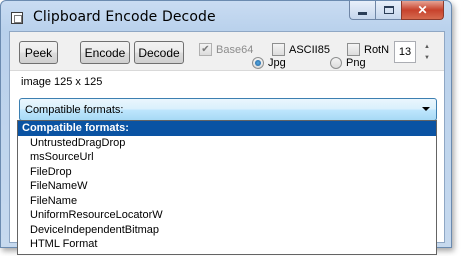 This screenshot has width=462, height=256. What do you see at coordinates (227, 128) in the screenshot?
I see `dropdown-item: Compatible formats:` at bounding box center [227, 128].